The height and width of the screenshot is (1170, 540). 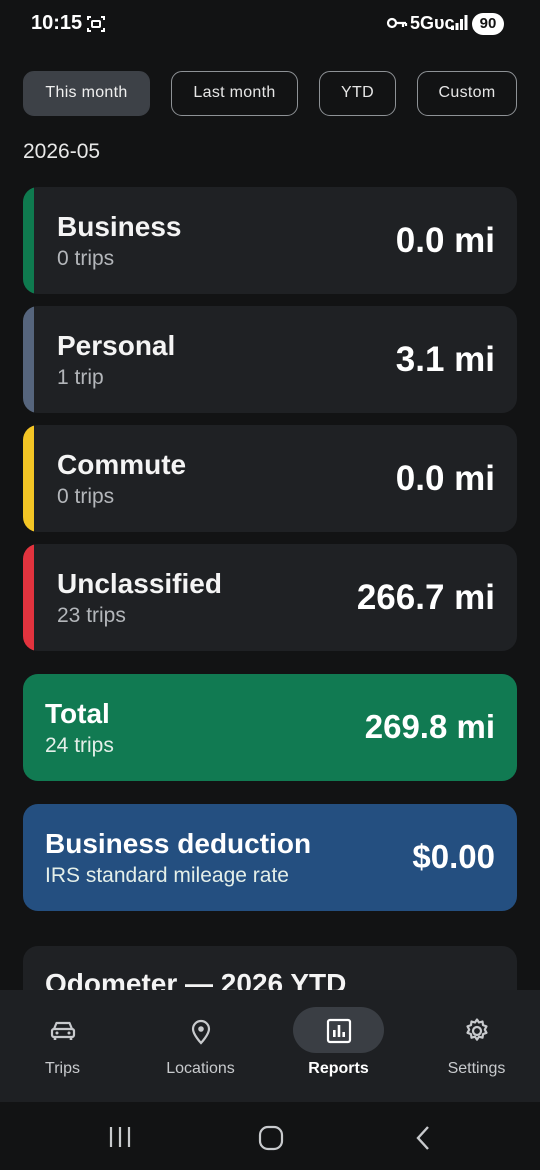 What do you see at coordinates (467, 93) in the screenshot?
I see `tab-custom: Custom` at bounding box center [467, 93].